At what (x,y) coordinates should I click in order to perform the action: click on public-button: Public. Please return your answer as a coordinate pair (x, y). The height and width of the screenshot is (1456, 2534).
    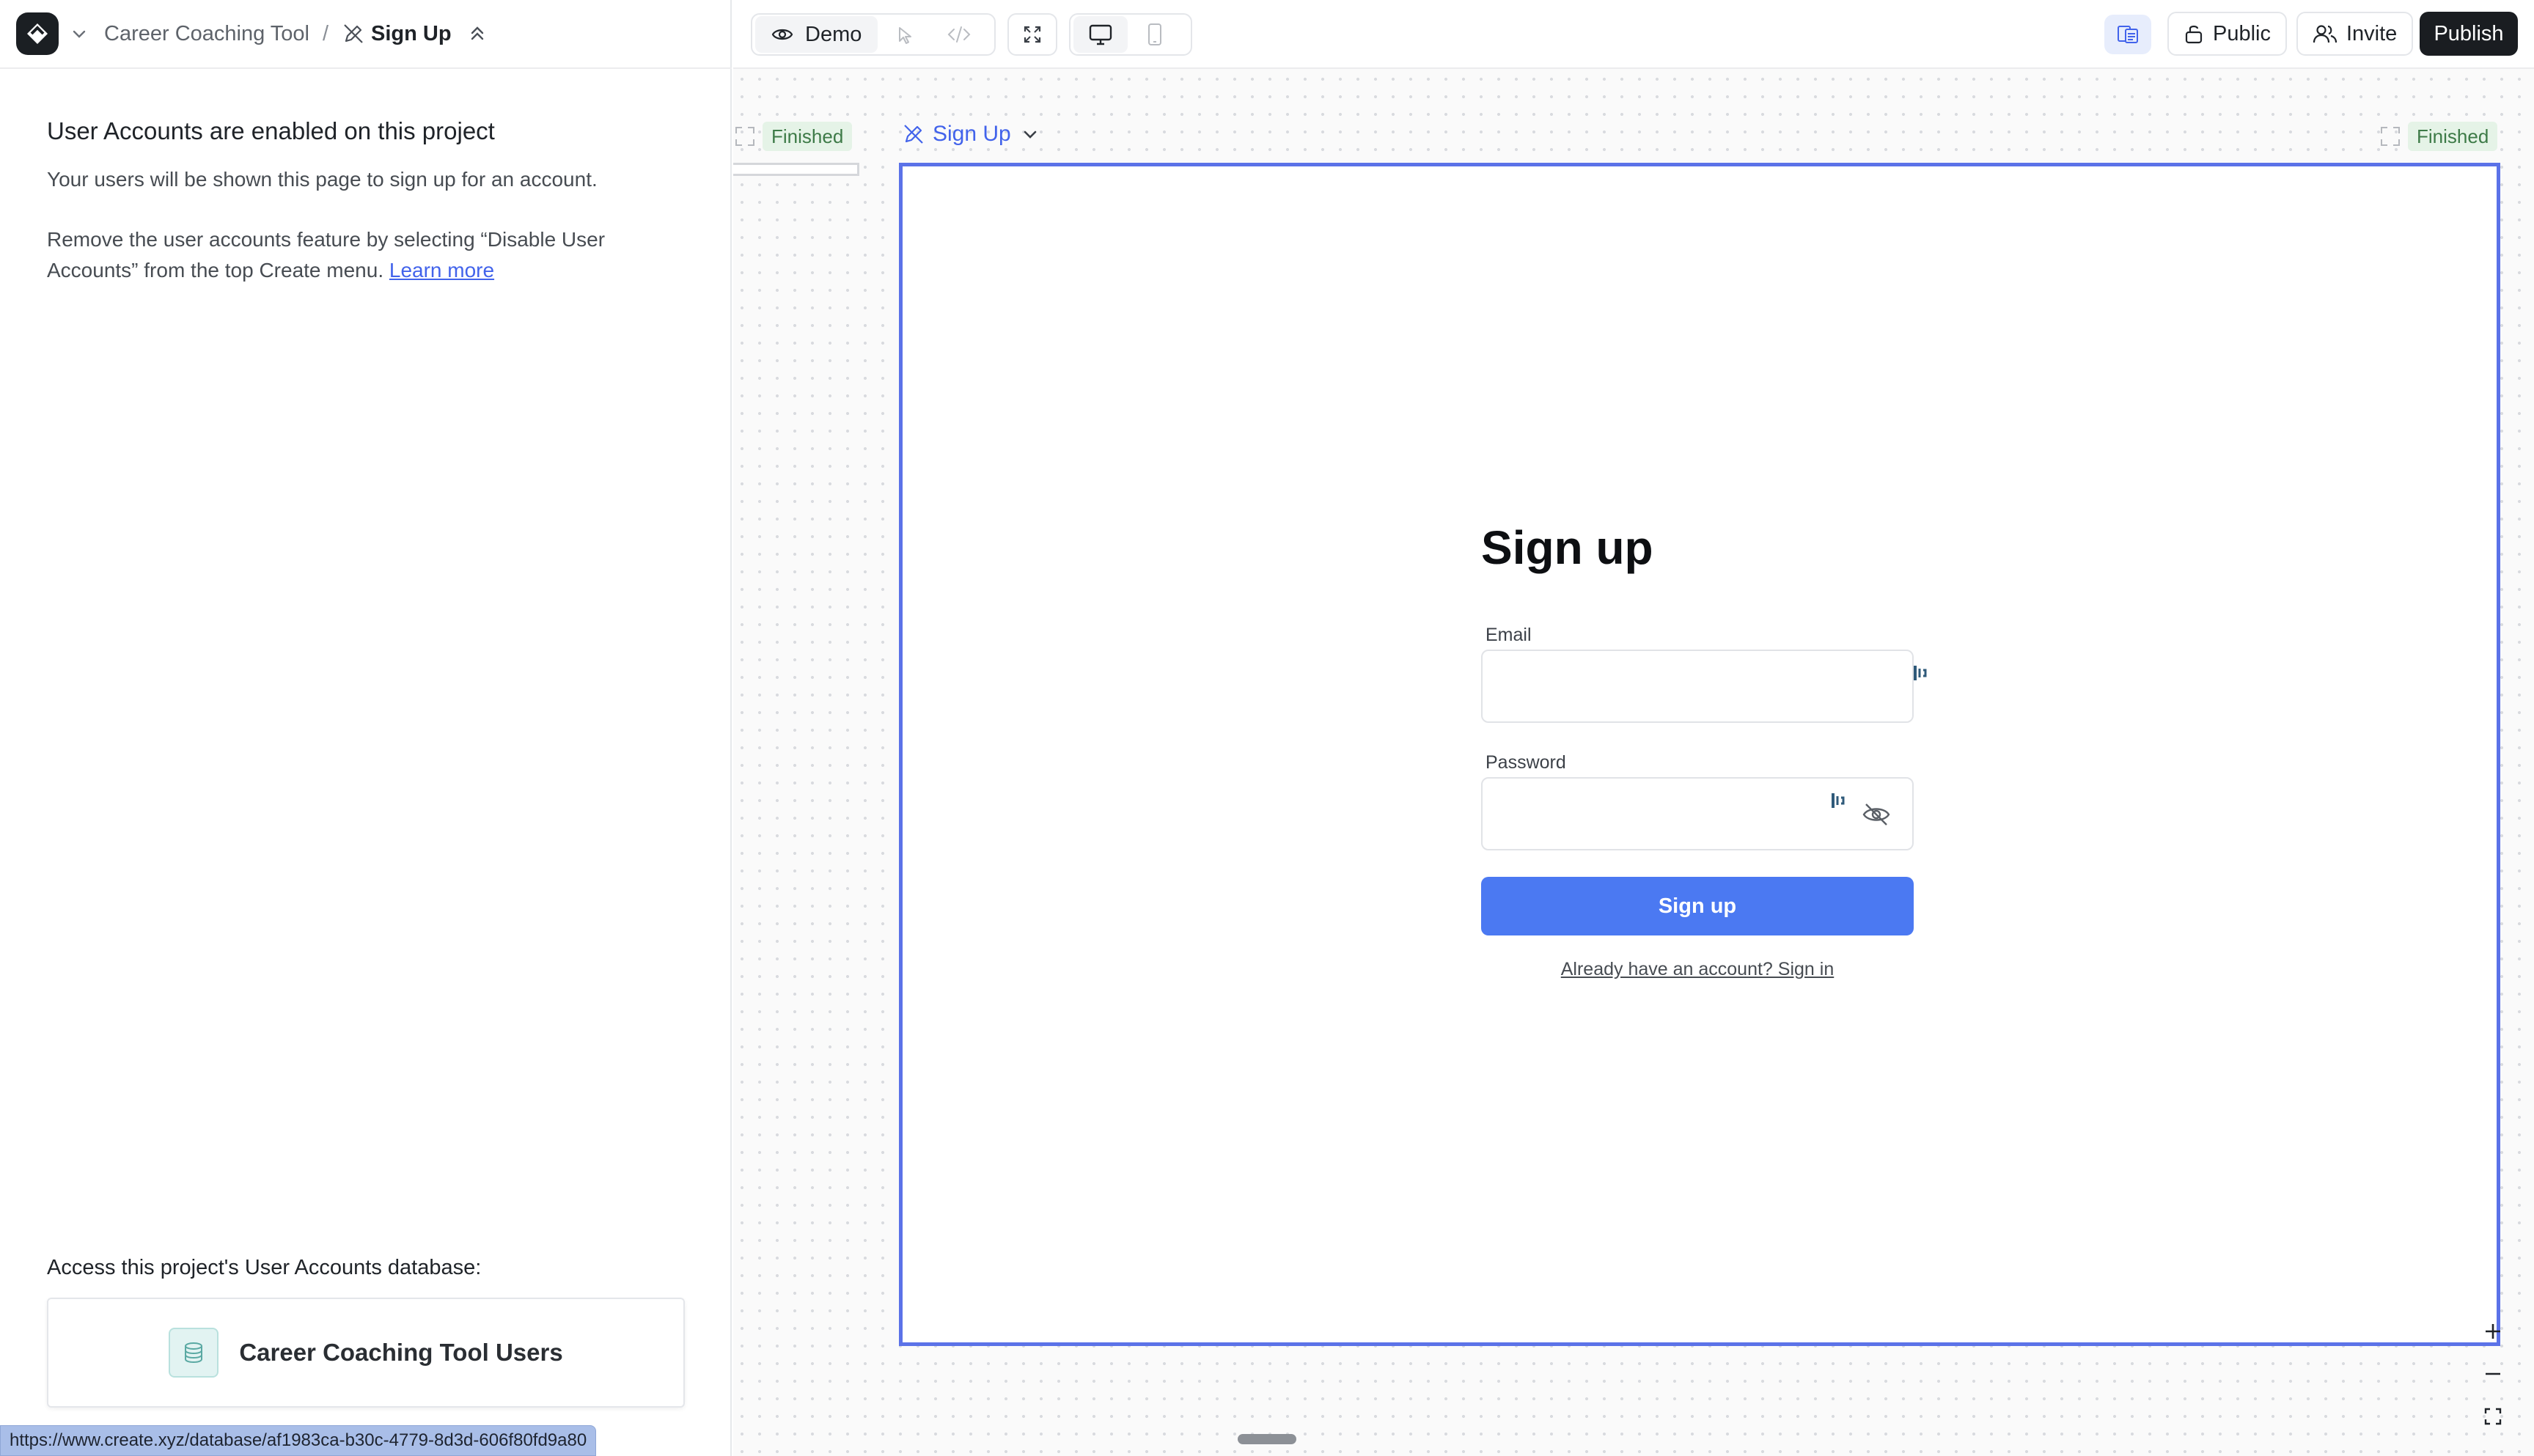
    Looking at the image, I should click on (2227, 34).